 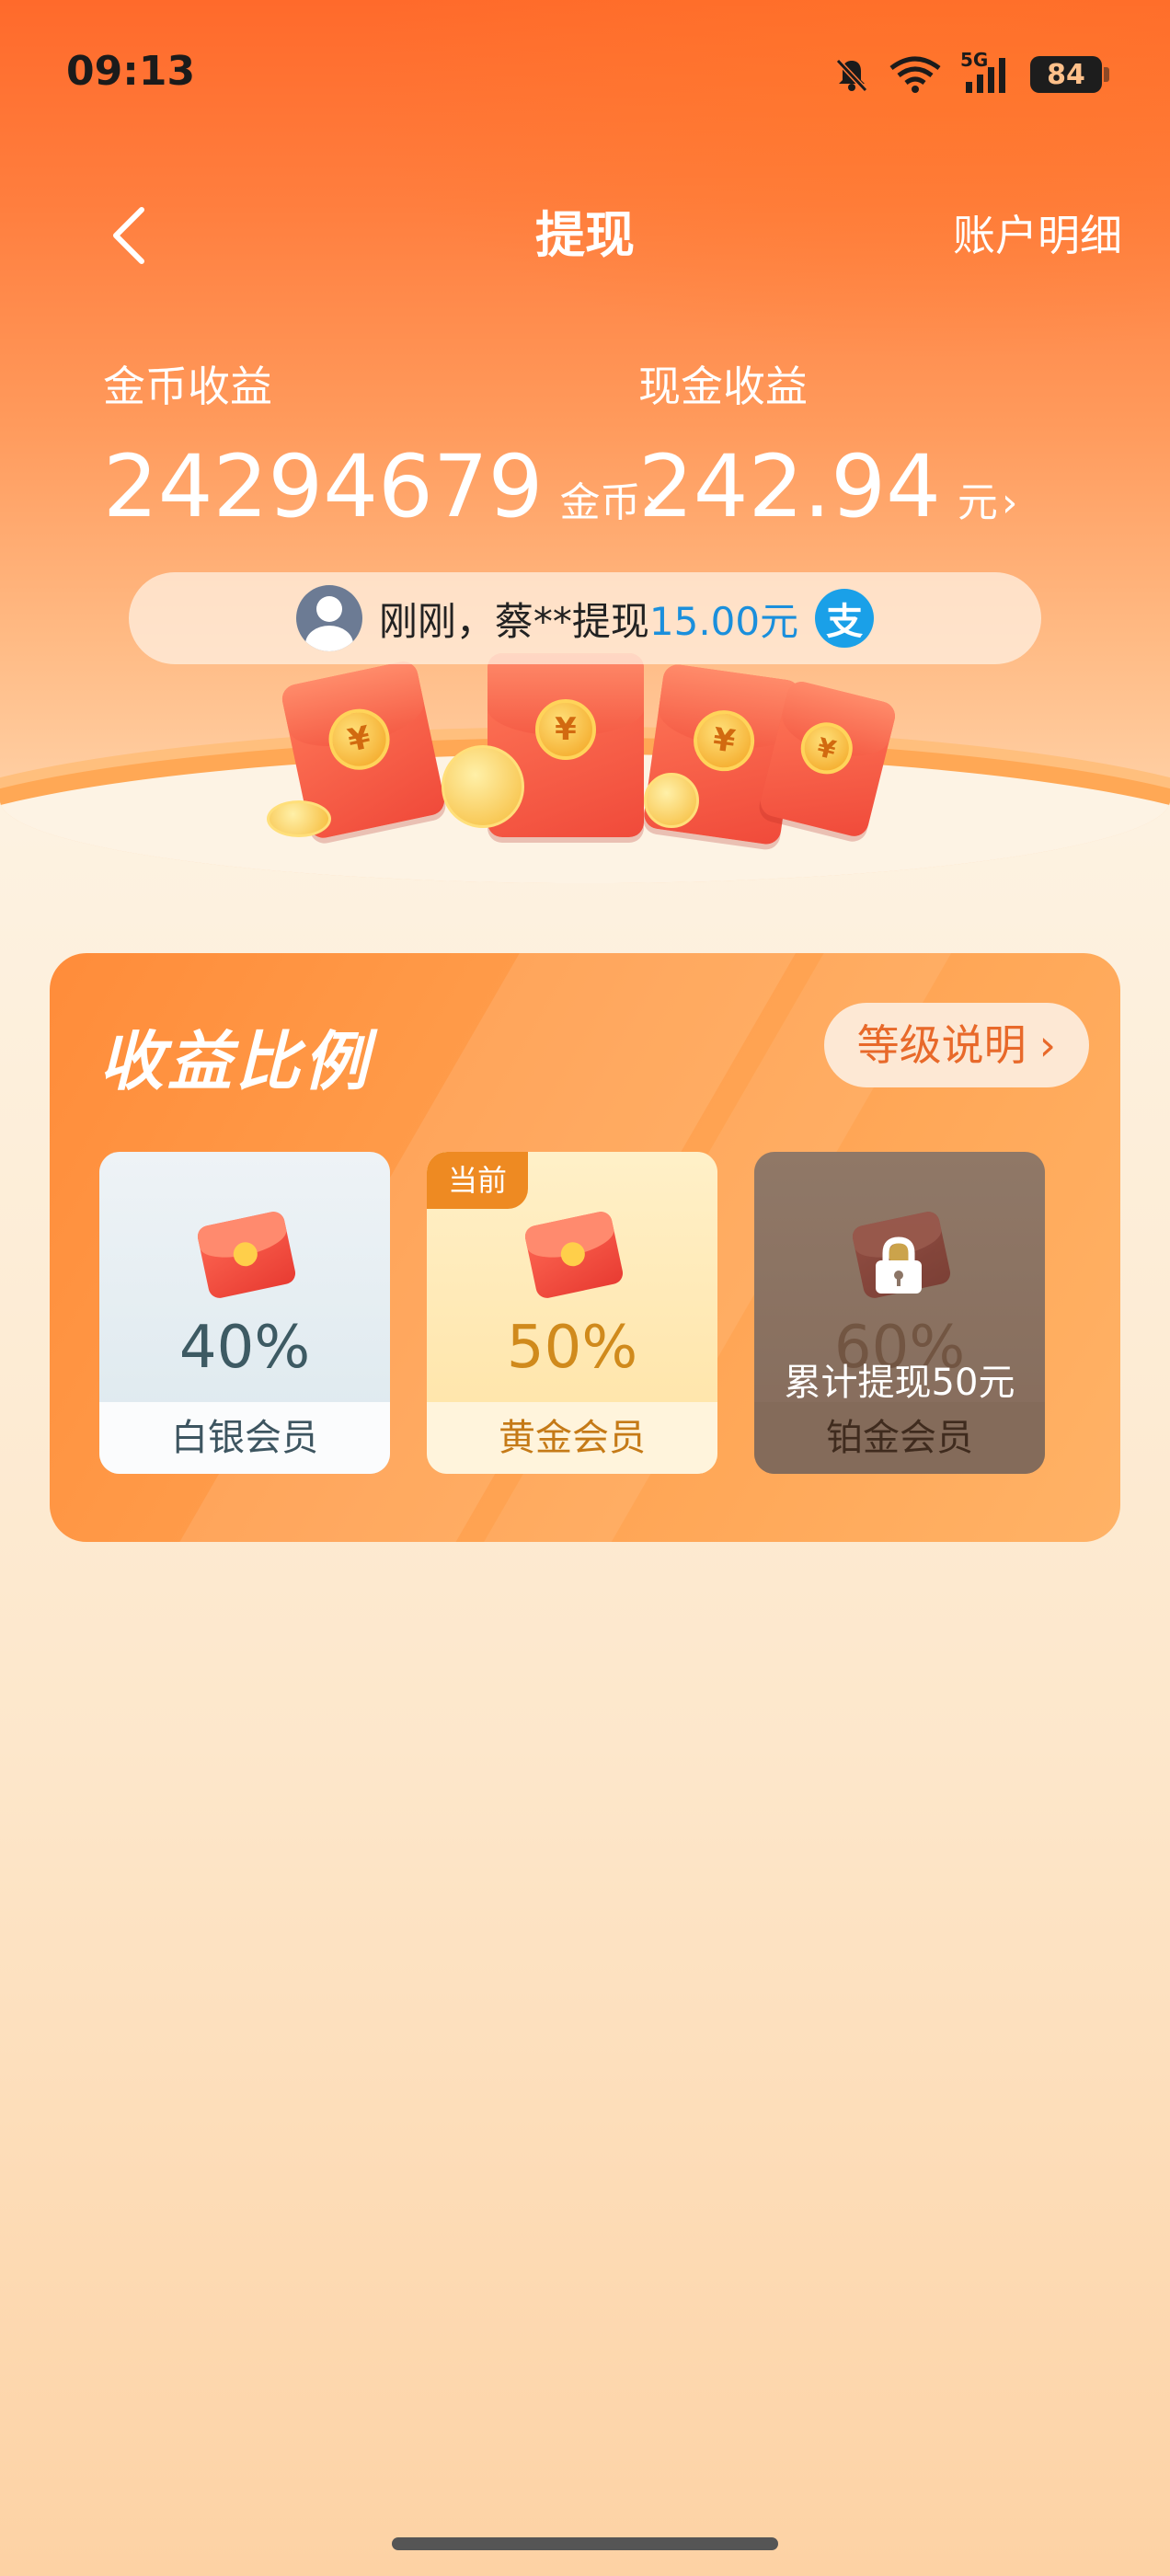 I want to click on coin-earnings-value: 24294679 金币 ›, so click(x=381, y=495).